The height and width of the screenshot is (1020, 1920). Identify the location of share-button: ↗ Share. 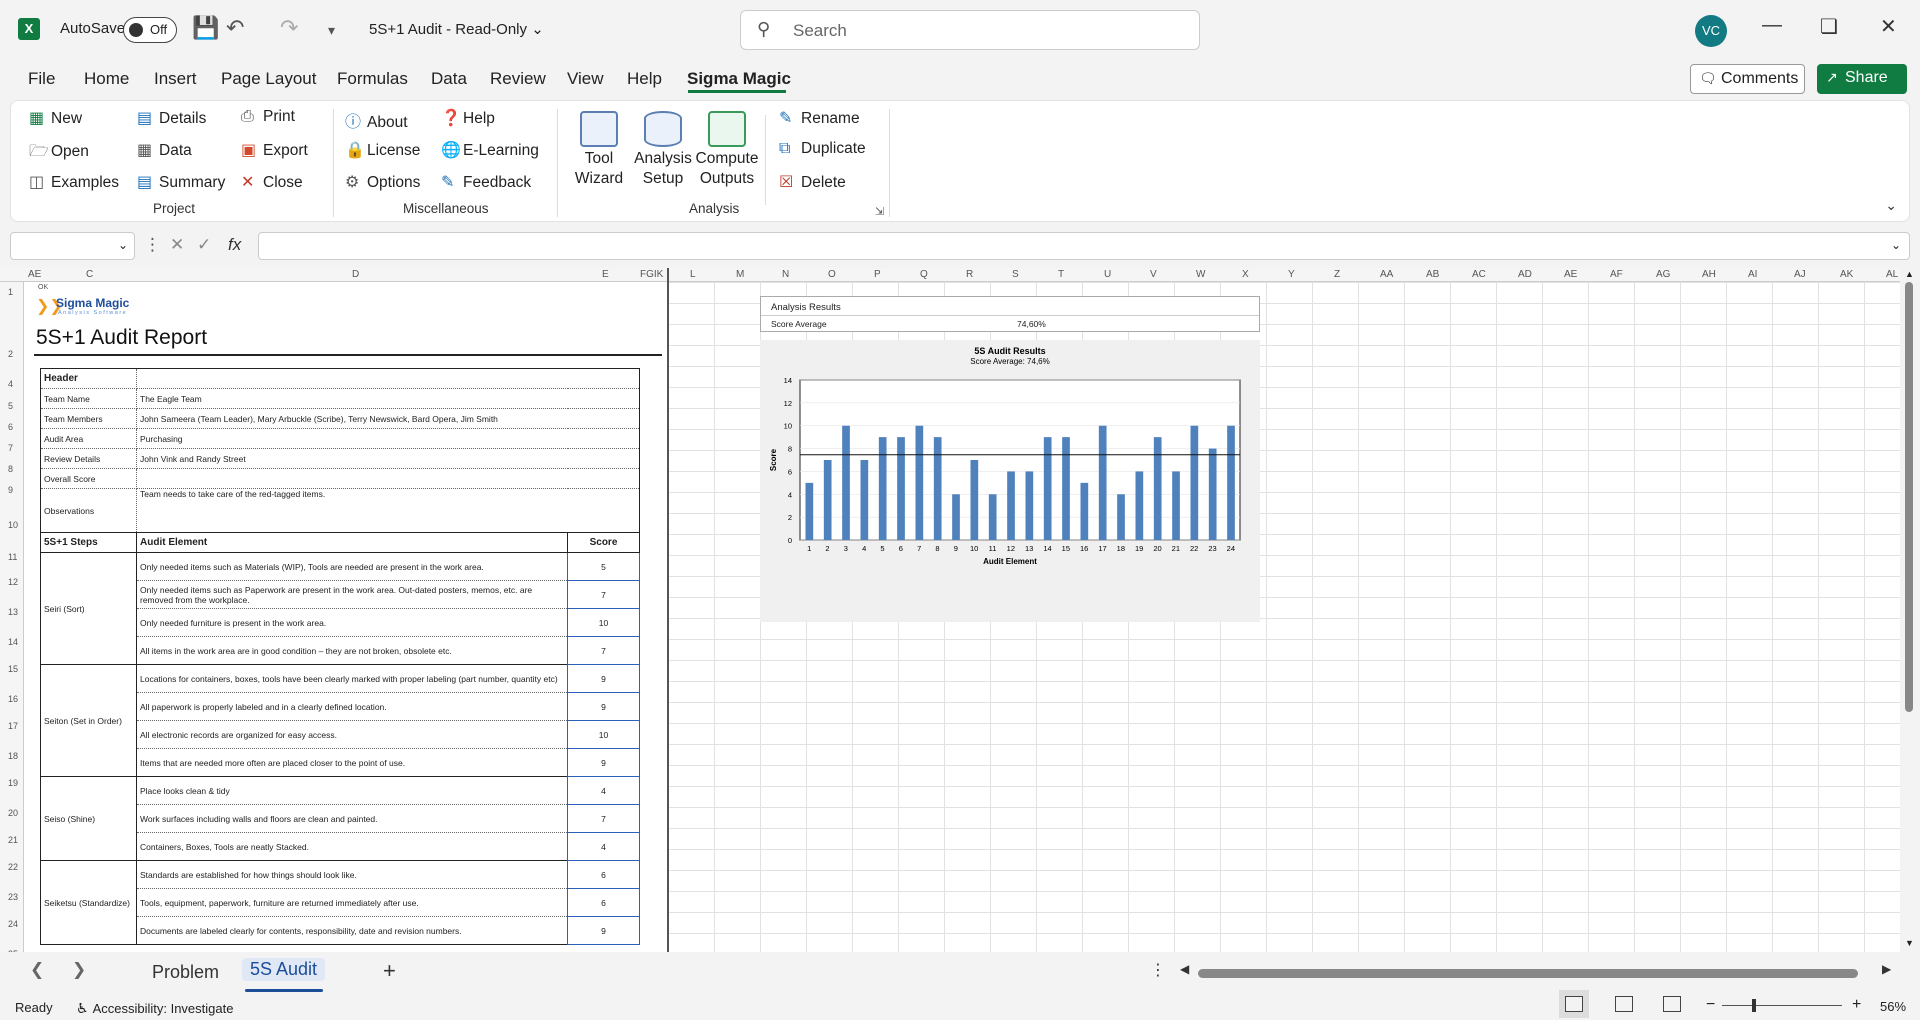
(1862, 79).